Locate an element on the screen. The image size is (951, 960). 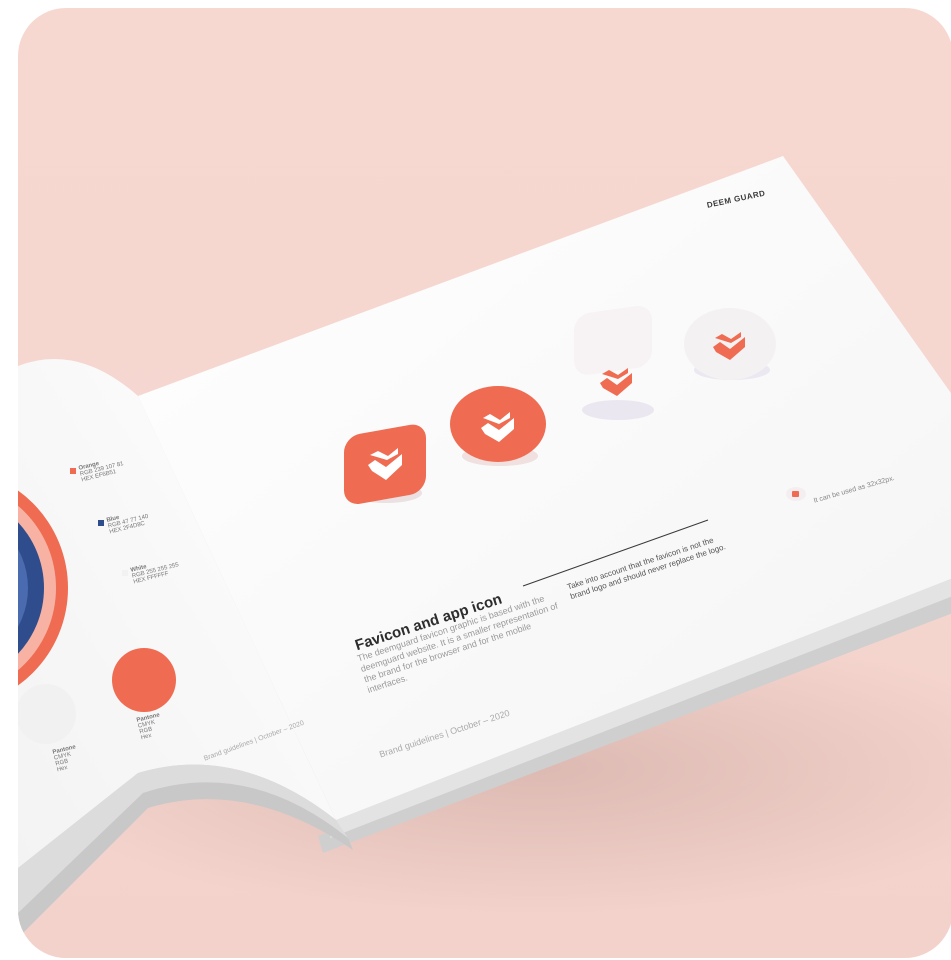
blue-key is located at coordinates (101, 523).